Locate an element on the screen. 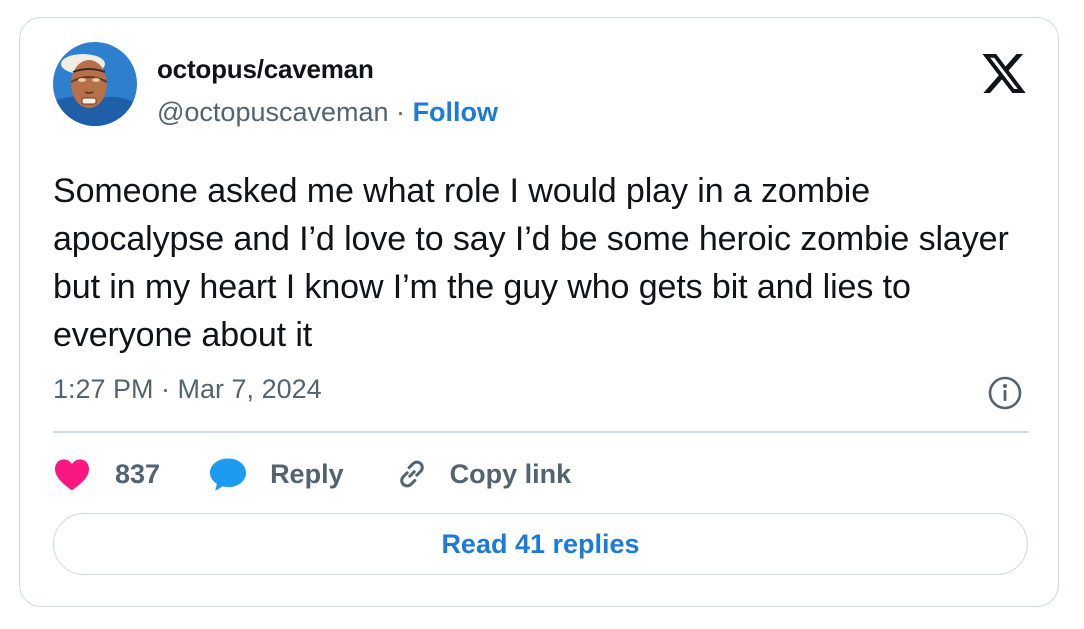 Image resolution: width=1084 pixels, height=629 pixels. avatar-illustration is located at coordinates (95, 84).